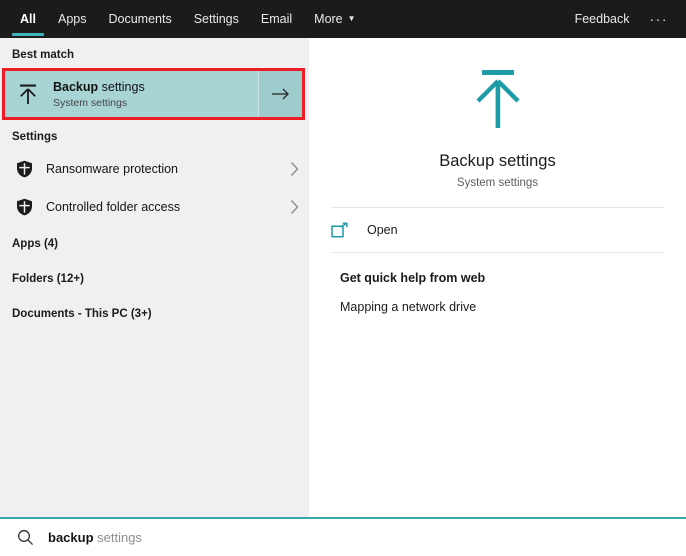  I want to click on tab-all-label: All, so click(28, 19).